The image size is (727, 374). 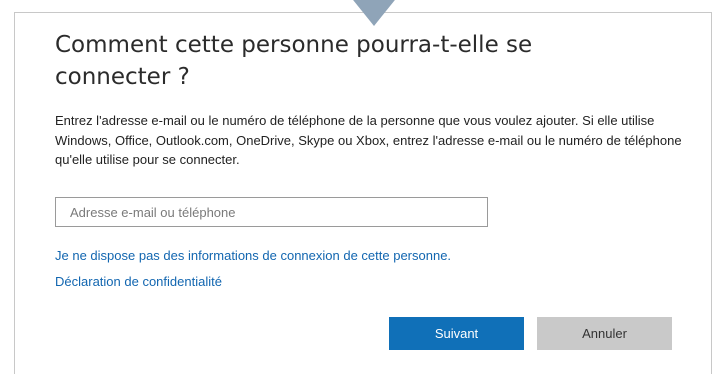 I want to click on next-button: Suivant, so click(x=456, y=333).